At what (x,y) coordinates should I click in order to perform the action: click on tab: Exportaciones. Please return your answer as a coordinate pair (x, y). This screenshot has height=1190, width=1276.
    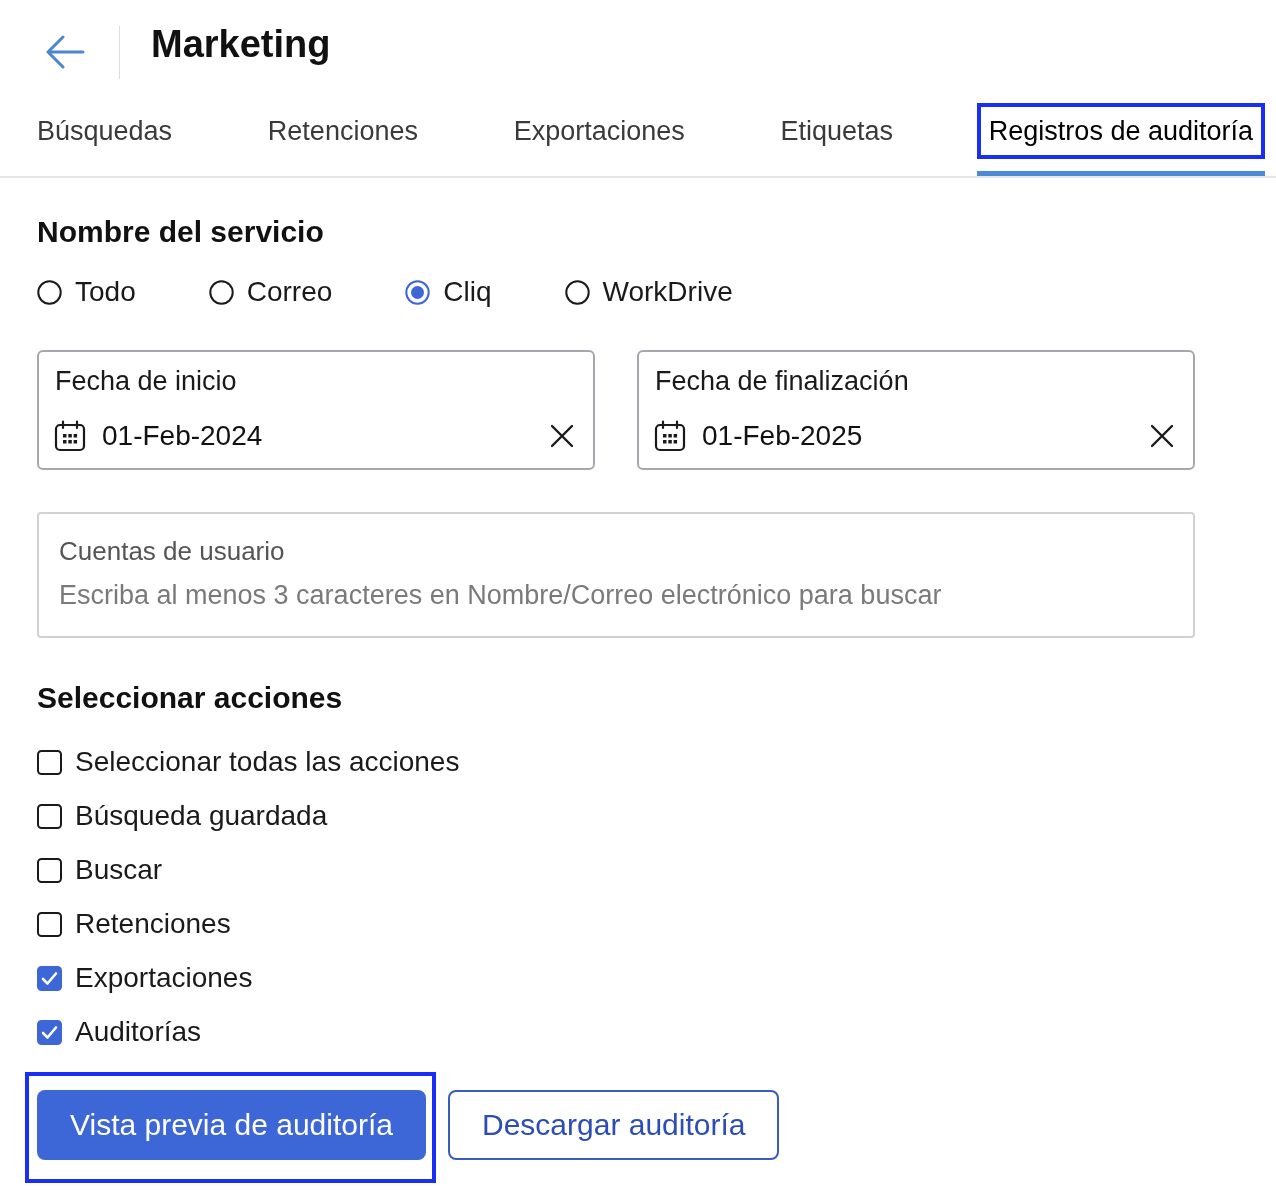
    Looking at the image, I should click on (599, 139).